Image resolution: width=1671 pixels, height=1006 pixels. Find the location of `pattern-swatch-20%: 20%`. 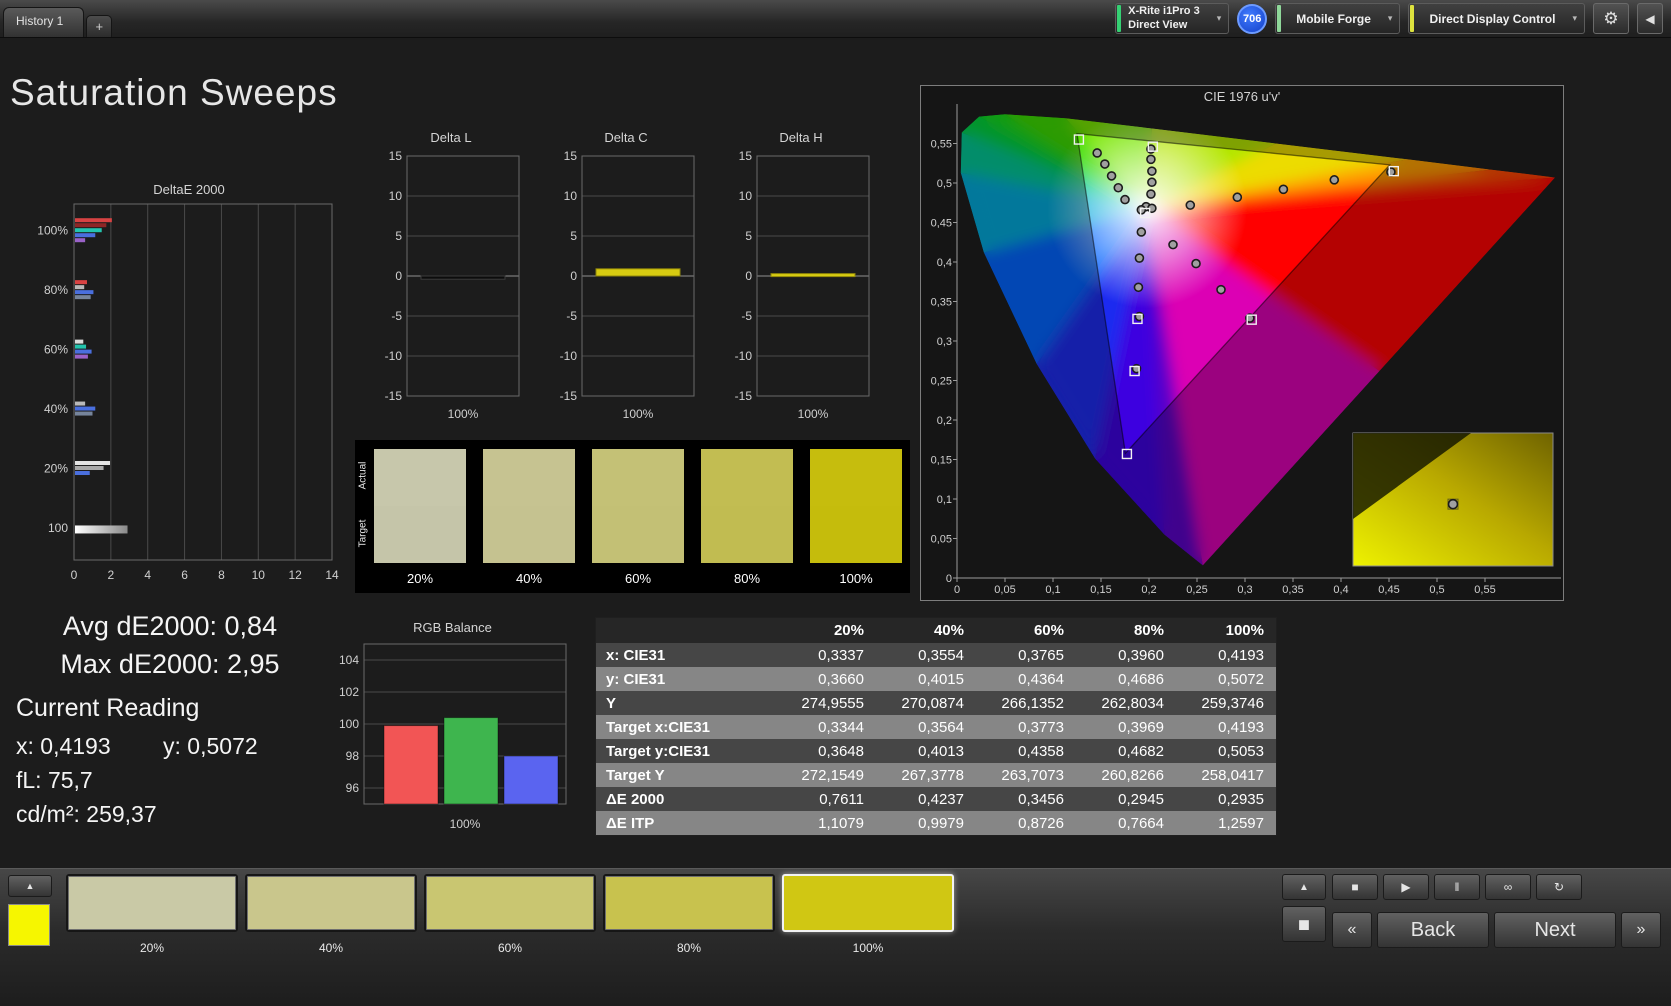

pattern-swatch-20%: 20% is located at coordinates (152, 914).